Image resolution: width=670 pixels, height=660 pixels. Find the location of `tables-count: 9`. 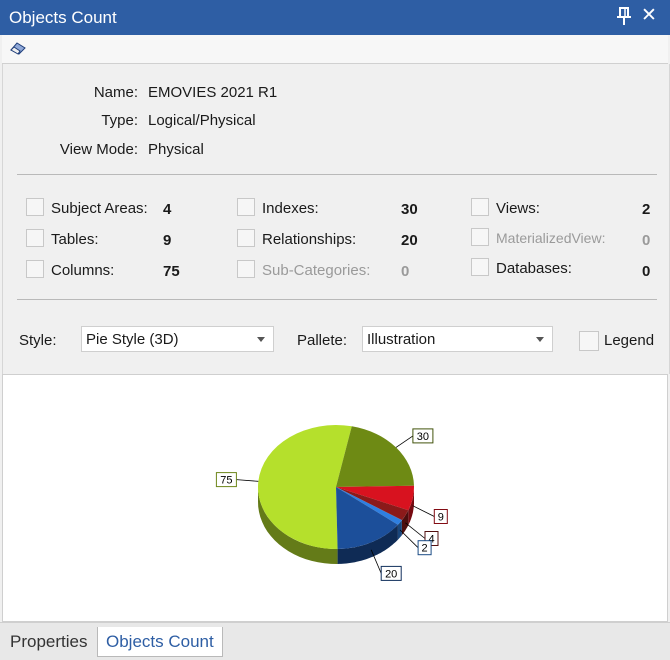

tables-count: 9 is located at coordinates (167, 240).